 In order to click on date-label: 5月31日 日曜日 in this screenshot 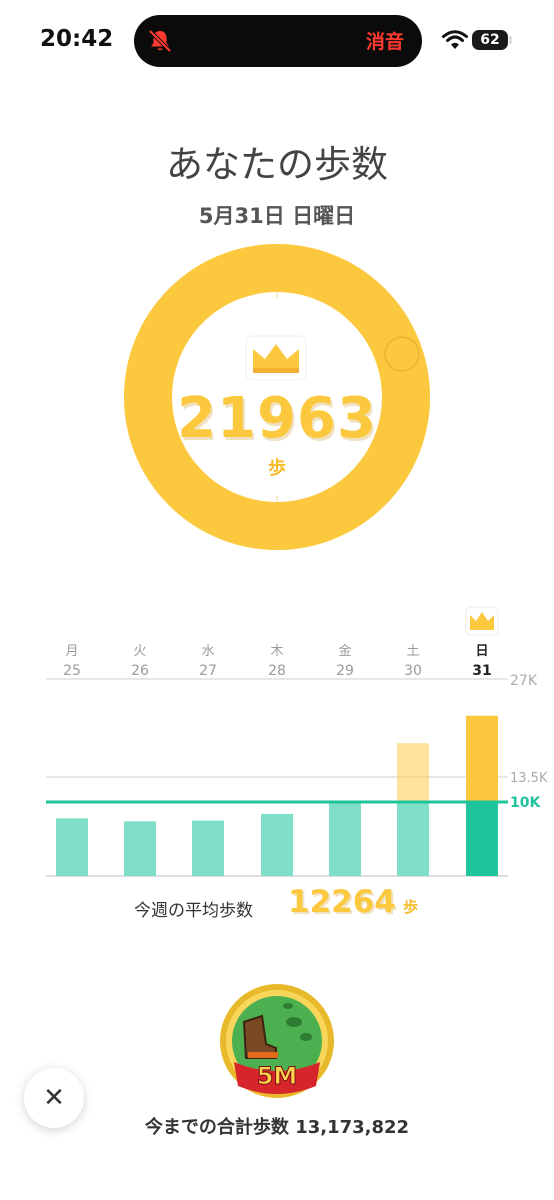, I will do `click(277, 216)`.